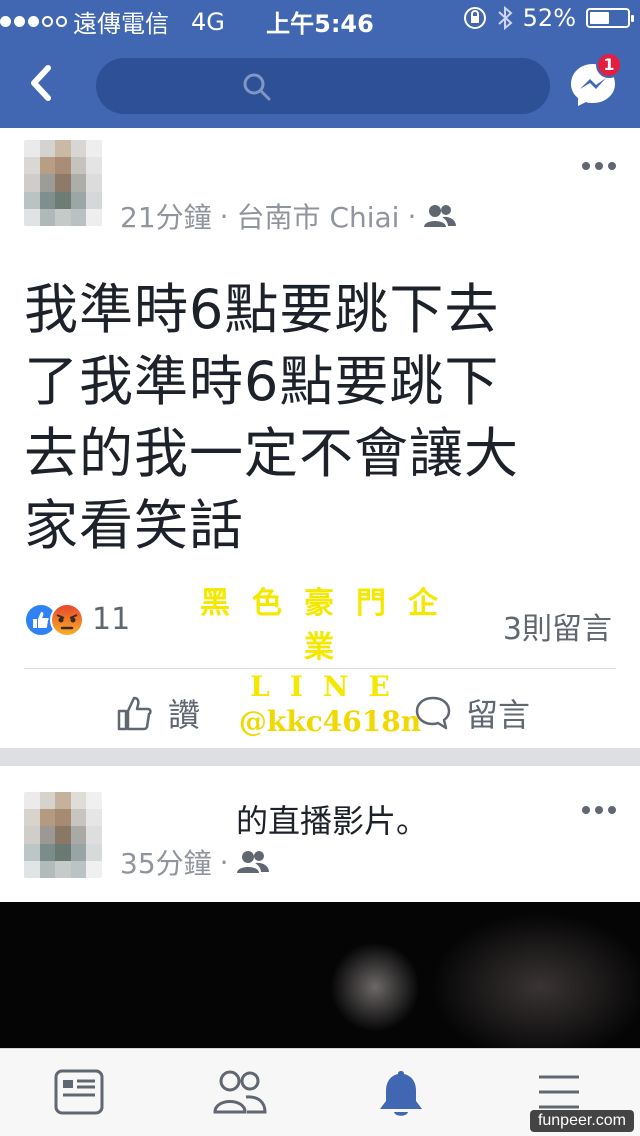 This screenshot has width=640, height=1136. What do you see at coordinates (166, 217) in the screenshot?
I see `post-time: 21分鐘` at bounding box center [166, 217].